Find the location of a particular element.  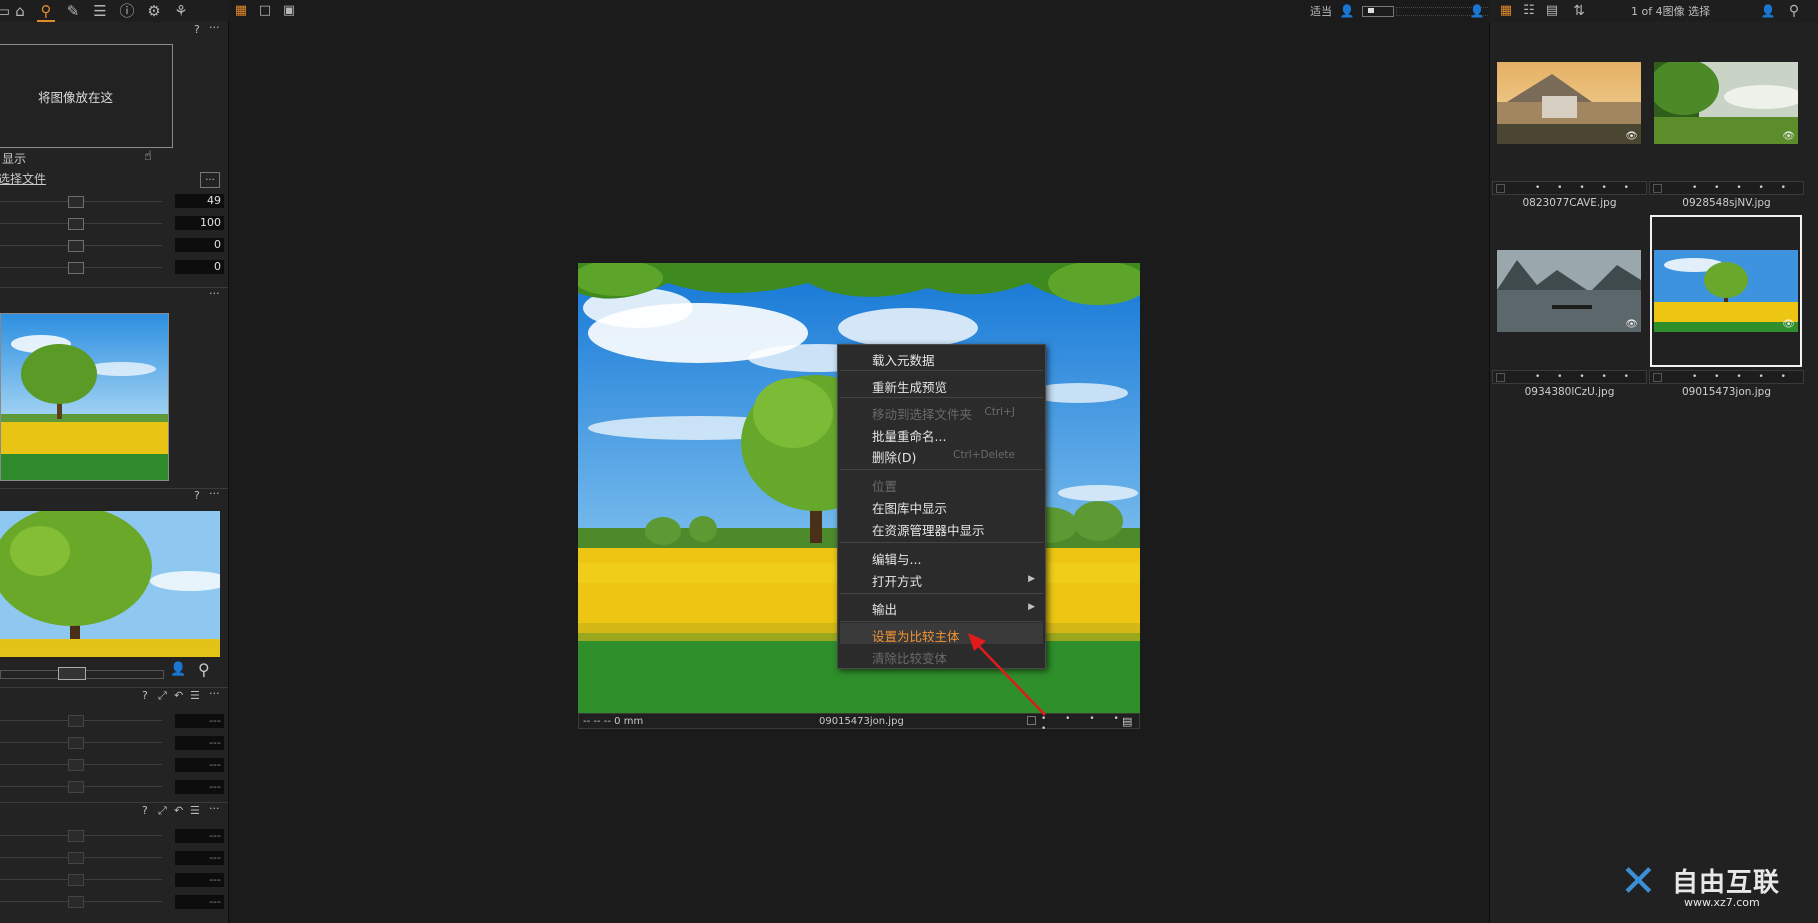

menu-item-load-metadata: 载入元数据 is located at coordinates (903, 359).